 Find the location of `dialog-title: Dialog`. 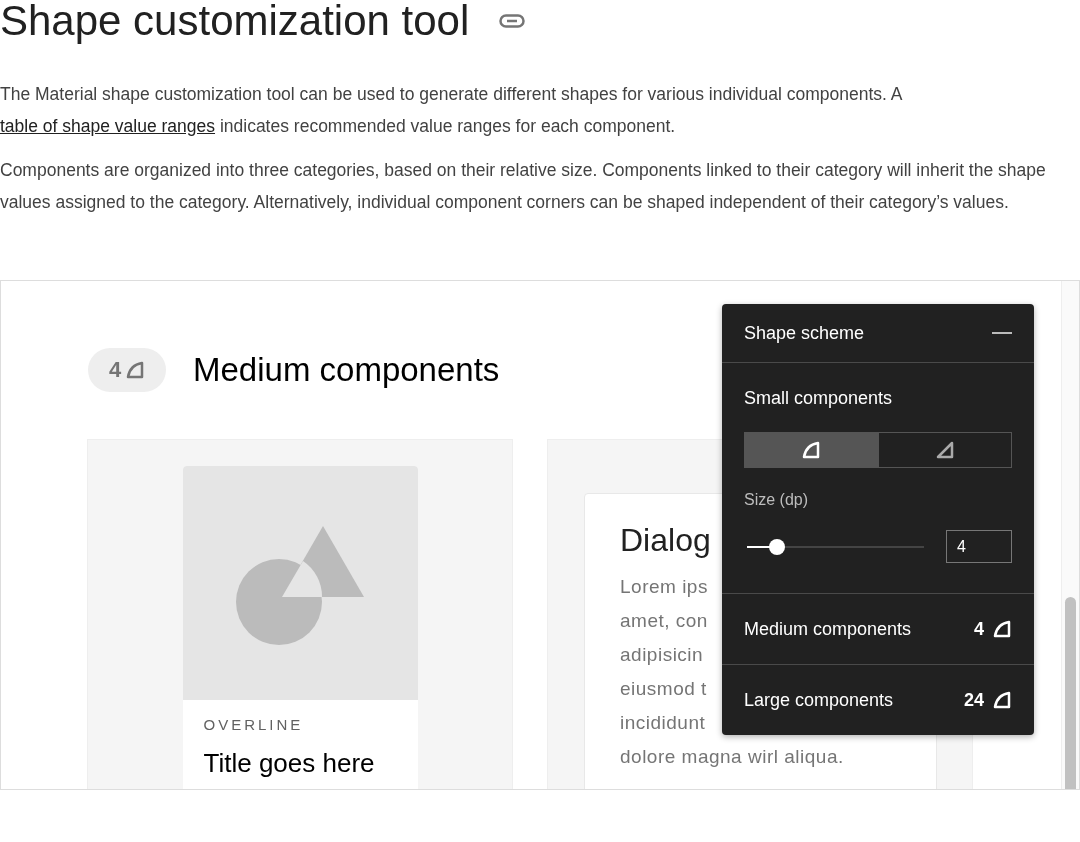

dialog-title: Dialog is located at coordinates (665, 540).